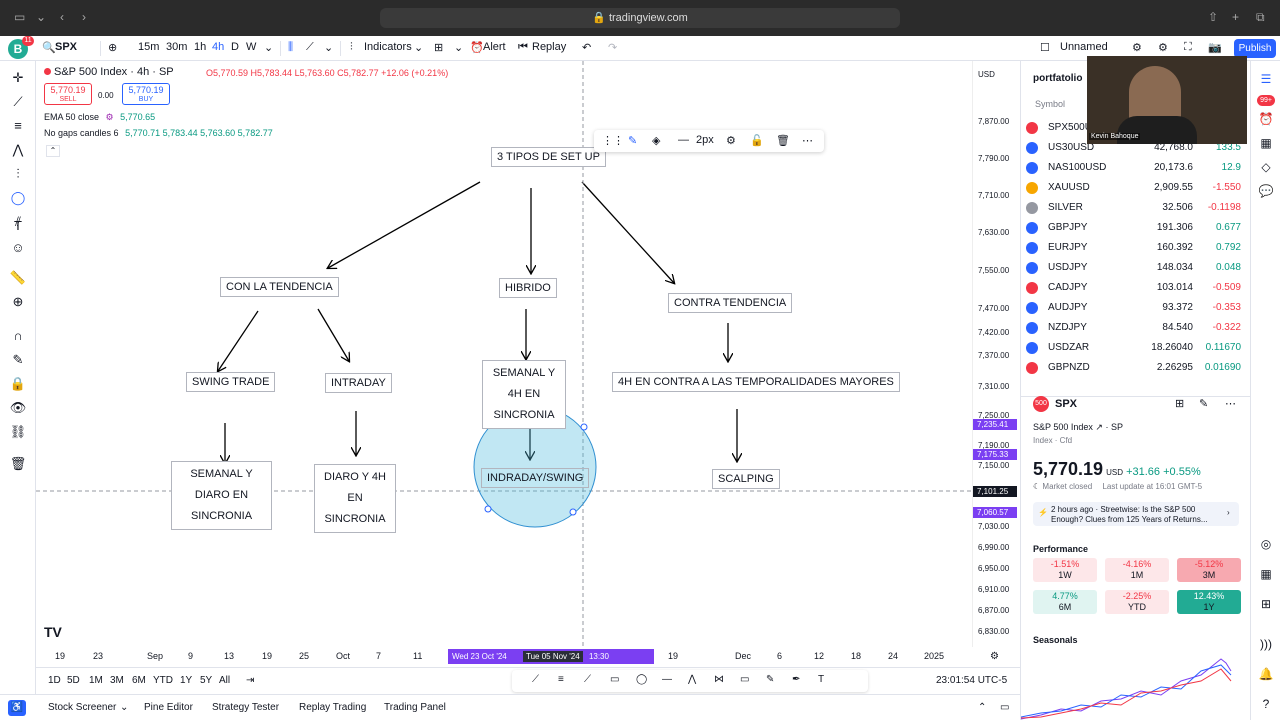 Image resolution: width=1280 pixels, height=720 pixels. What do you see at coordinates (656, 140) in the screenshot?
I see `fill-icon: ◈` at bounding box center [656, 140].